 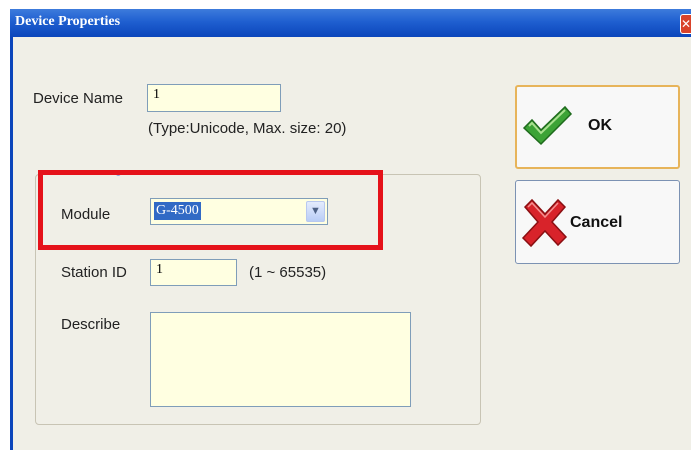 What do you see at coordinates (68, 21) in the screenshot?
I see `window-title: Device Properties` at bounding box center [68, 21].